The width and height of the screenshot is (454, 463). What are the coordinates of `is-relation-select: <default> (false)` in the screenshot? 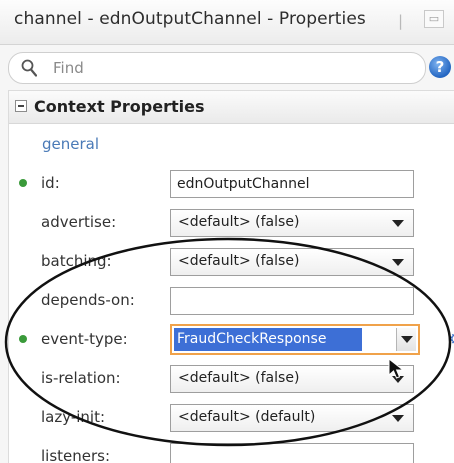 It's located at (292, 379).